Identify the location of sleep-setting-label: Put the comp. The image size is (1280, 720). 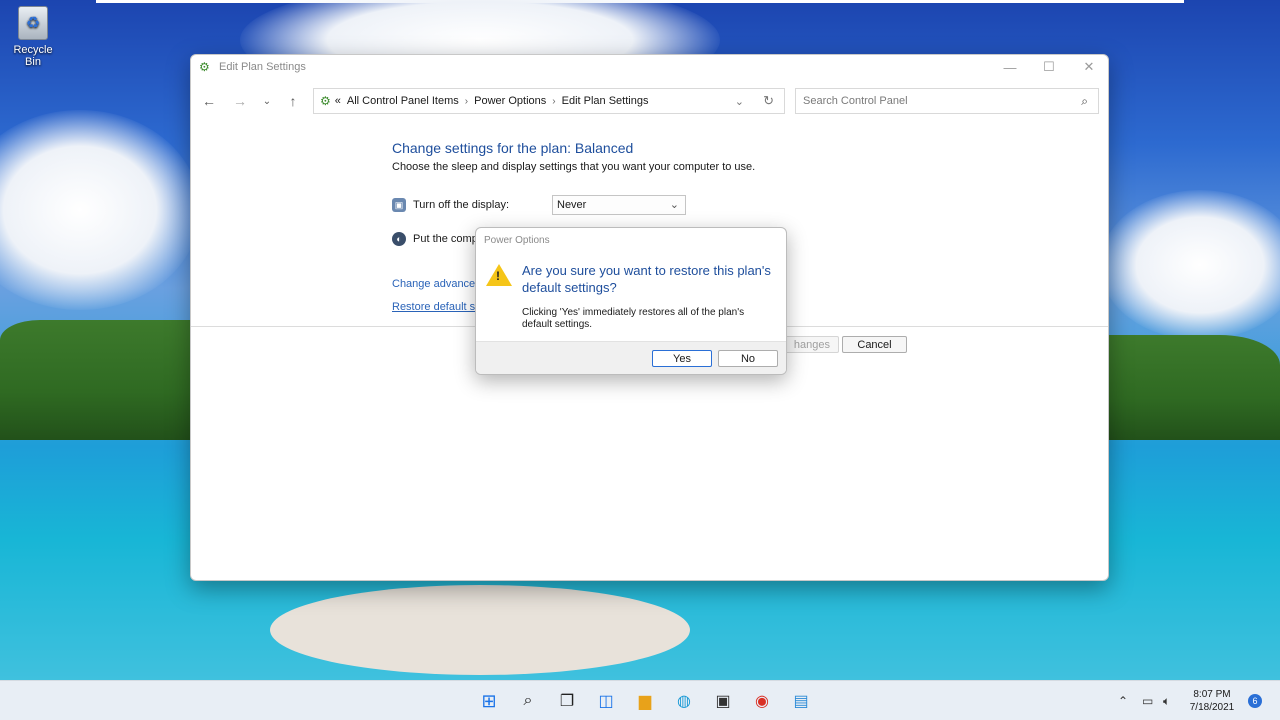
(445, 239).